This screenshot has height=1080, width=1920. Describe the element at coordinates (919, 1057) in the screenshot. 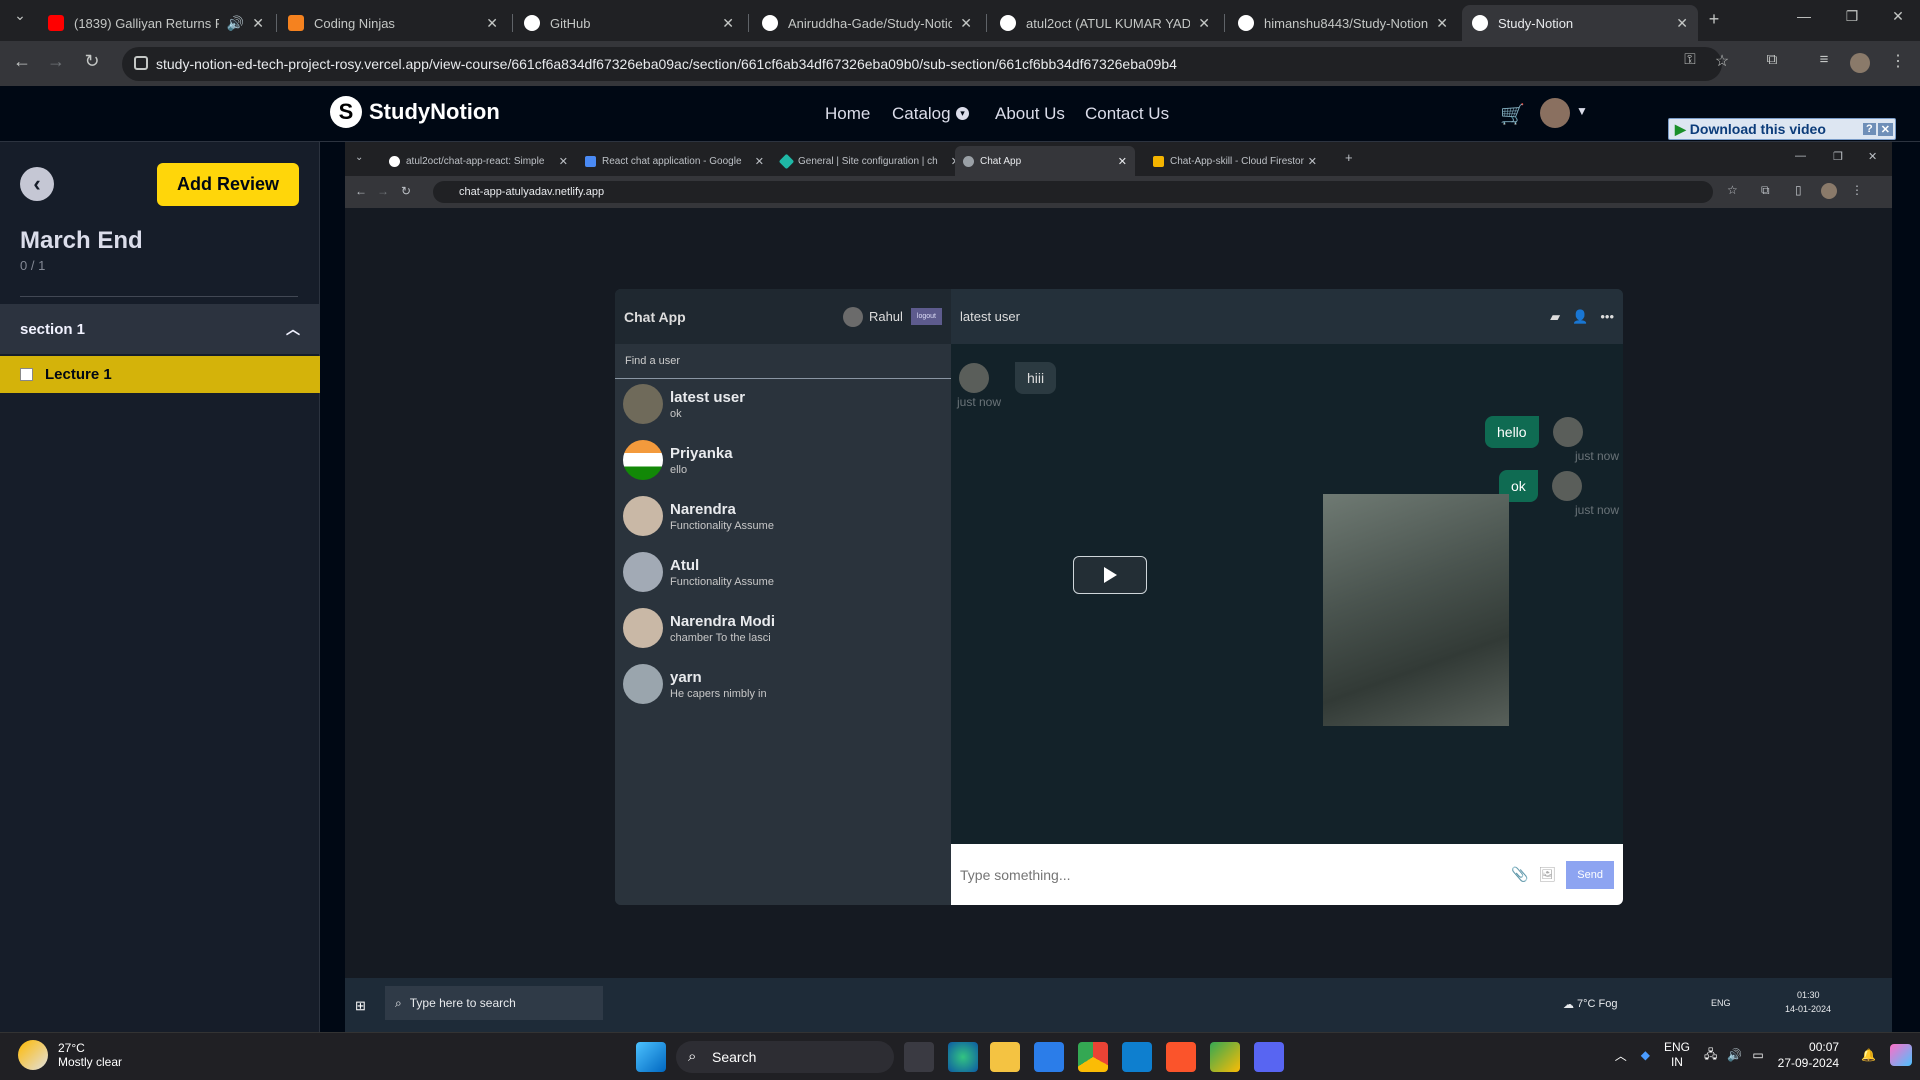

I see `task-view-icon` at that location.